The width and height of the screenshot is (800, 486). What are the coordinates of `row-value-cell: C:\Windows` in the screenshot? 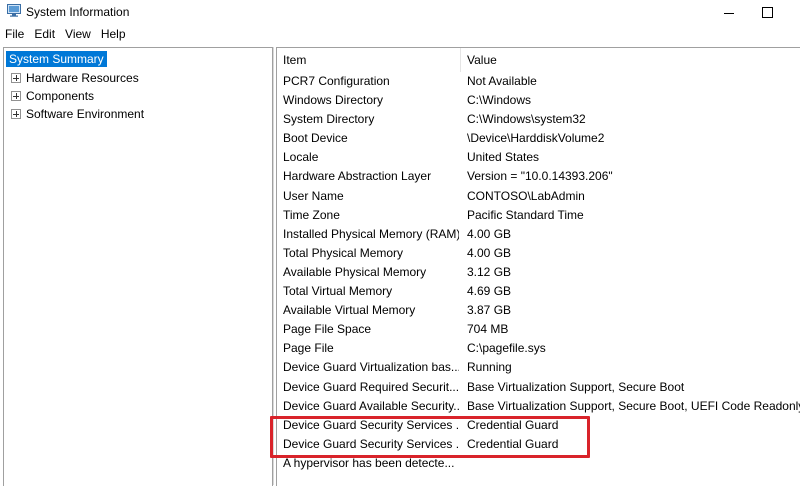 It's located at (499, 100).